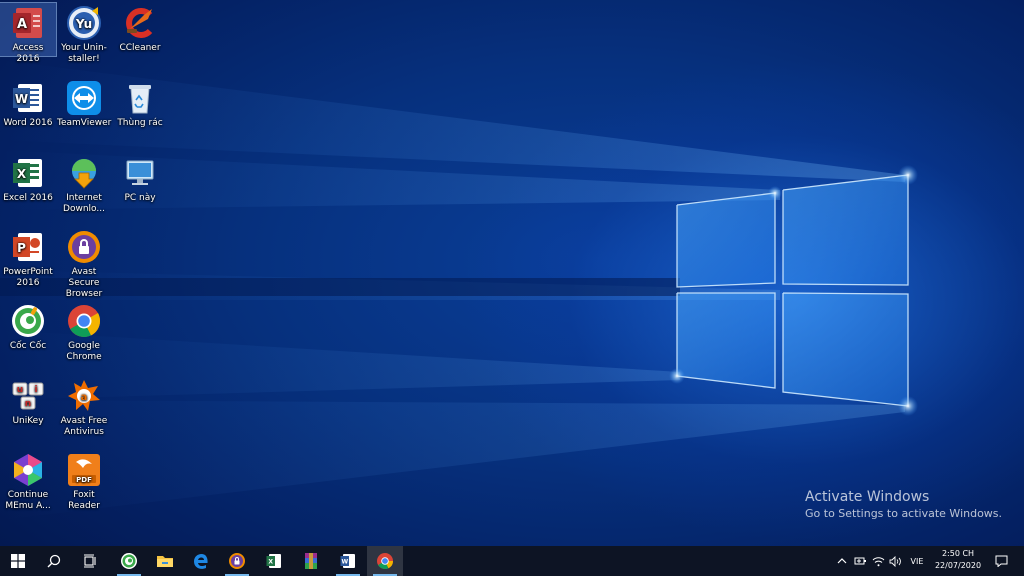  I want to click on svg-text: P, so click(21, 248).